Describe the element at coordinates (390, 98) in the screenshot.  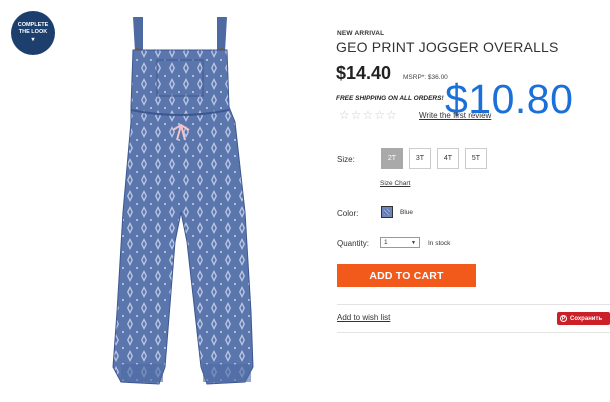
I see `free-shipping-note: FREE SHIPPING ON ALL ORDERS!` at that location.